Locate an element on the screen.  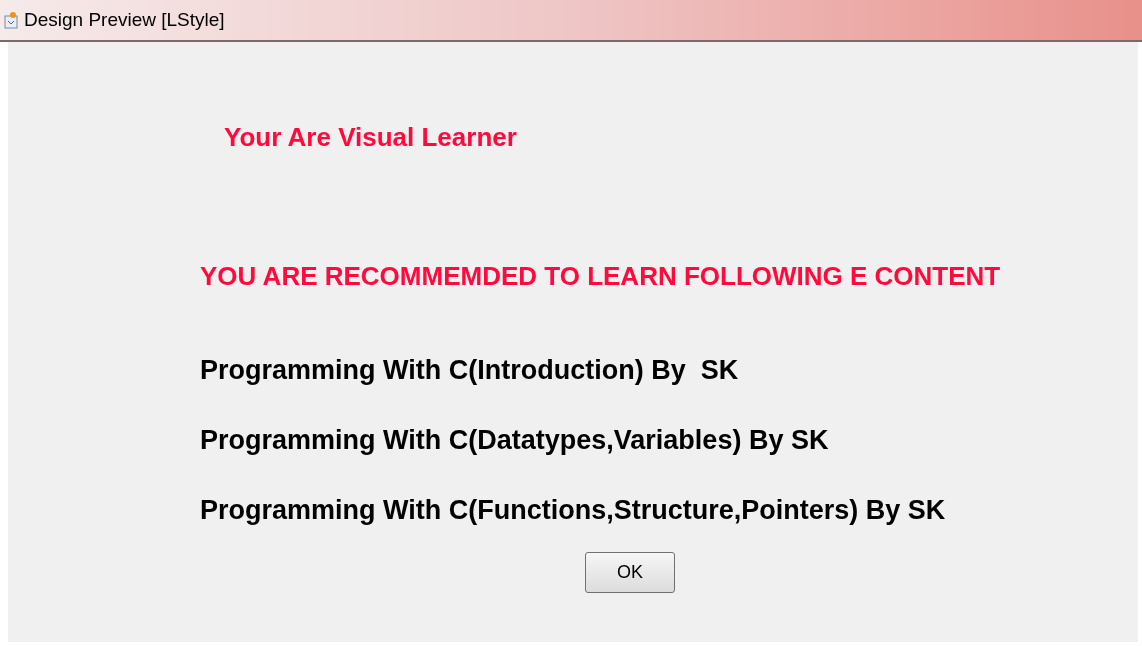
window-title: Design Preview [LStyle] is located at coordinates (124, 19).